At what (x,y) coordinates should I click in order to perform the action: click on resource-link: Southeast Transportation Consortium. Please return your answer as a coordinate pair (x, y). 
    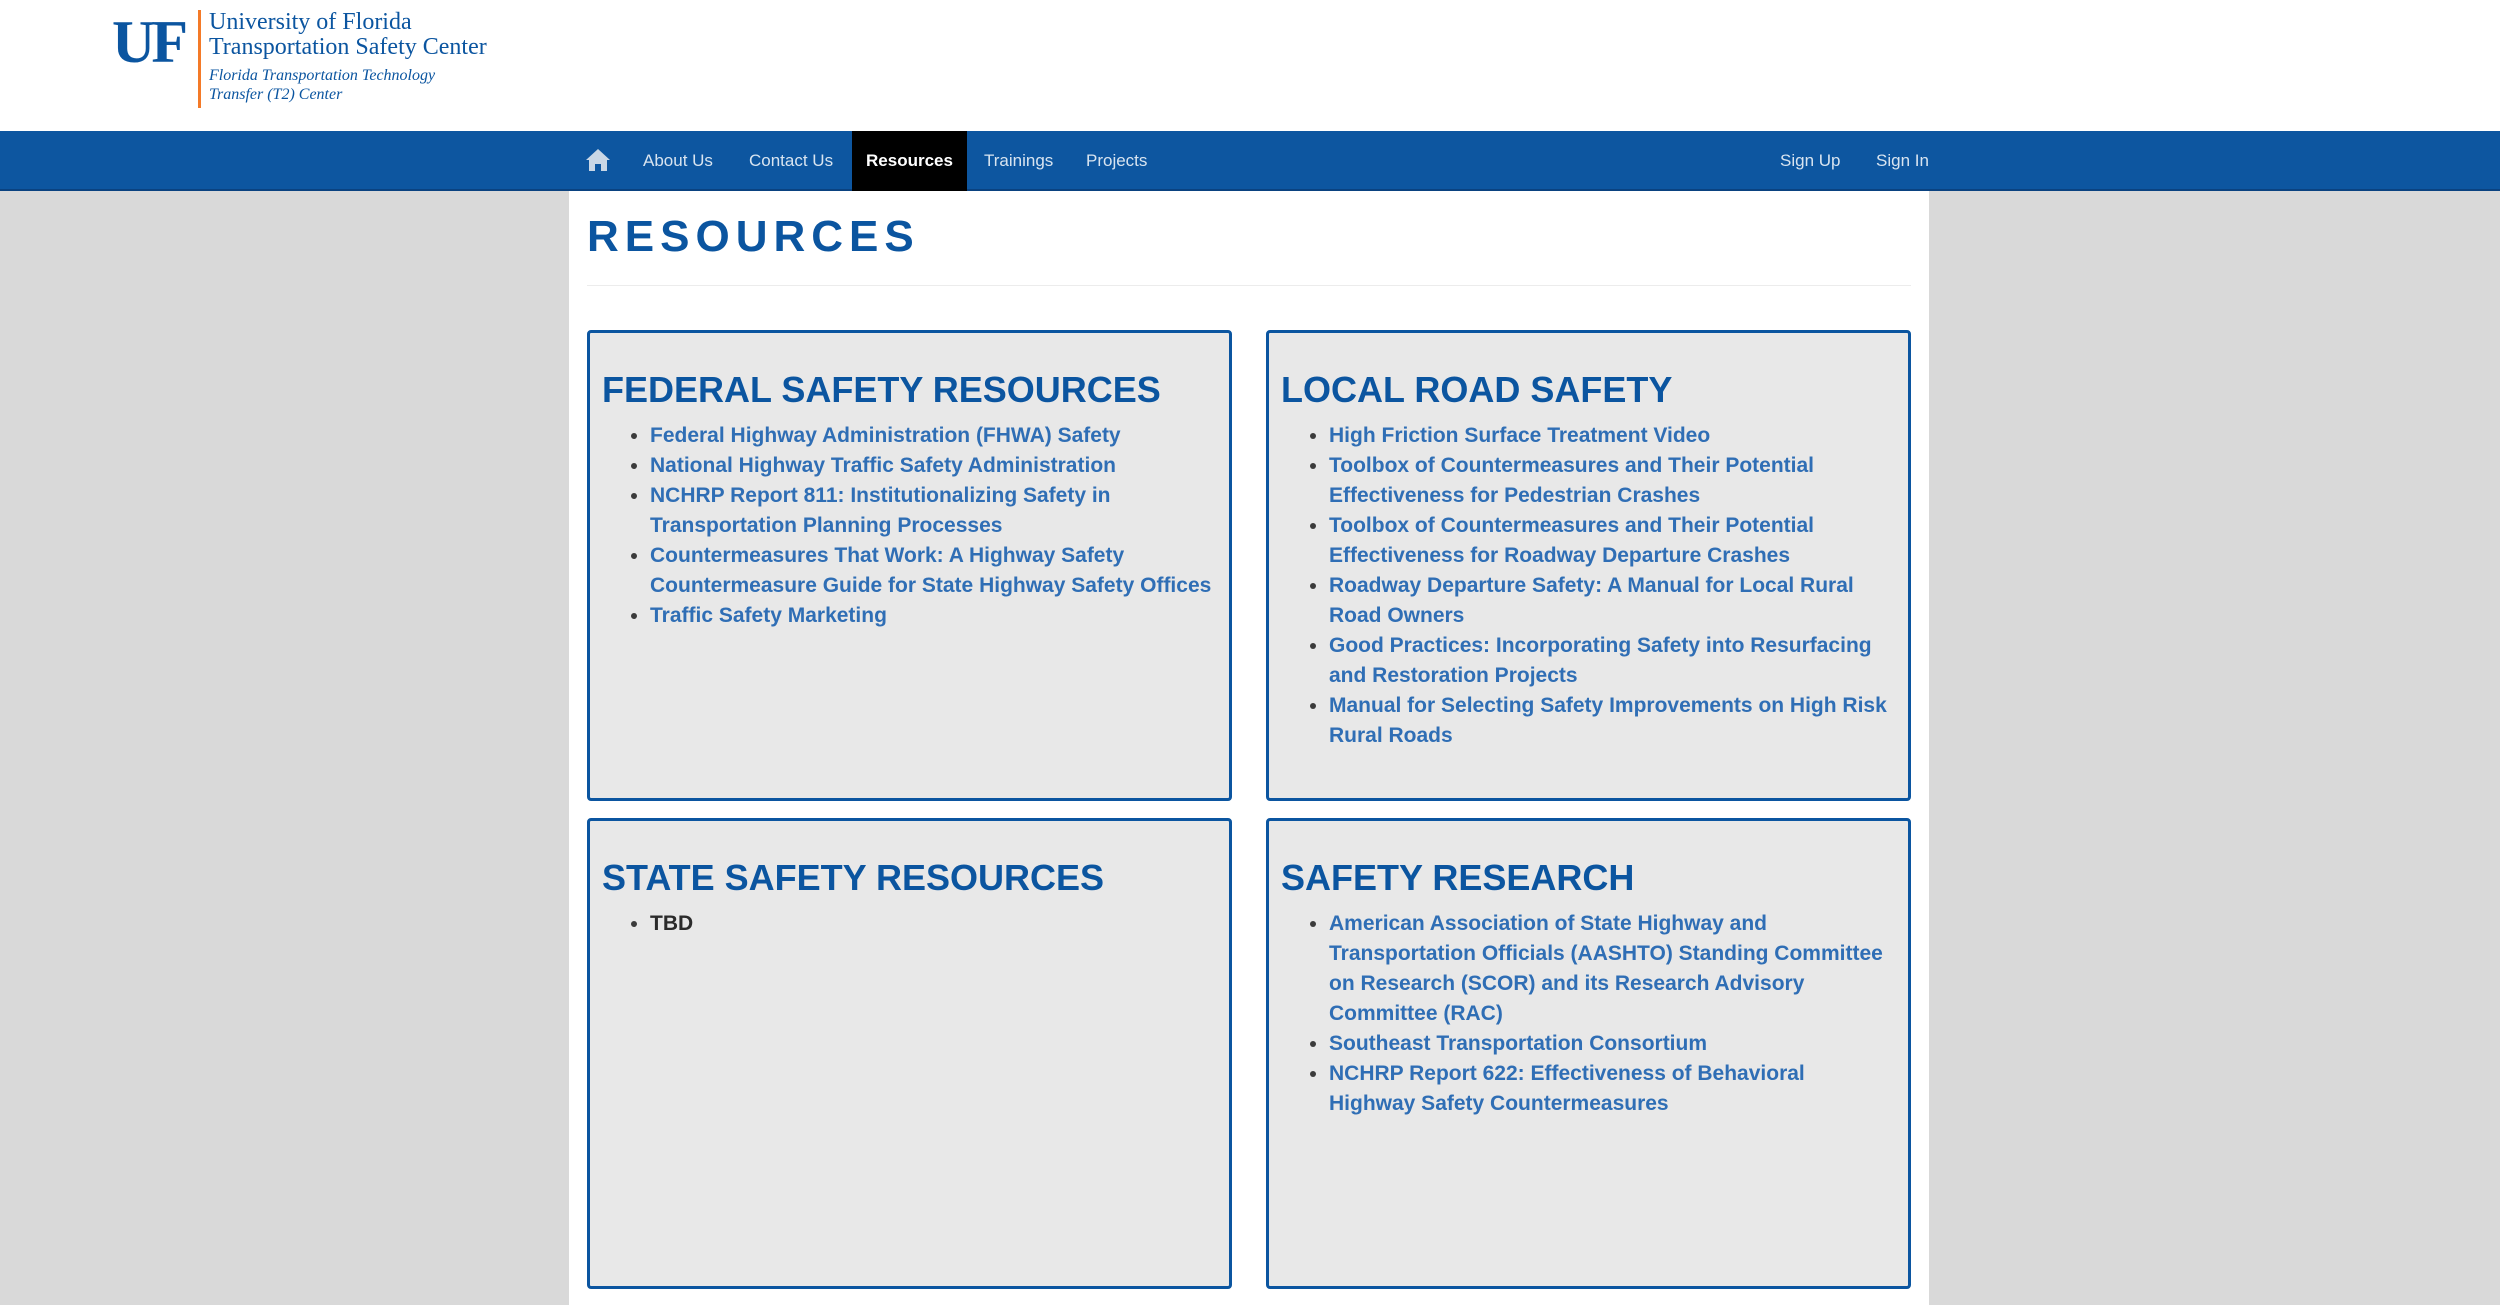
    Looking at the image, I should click on (1518, 1043).